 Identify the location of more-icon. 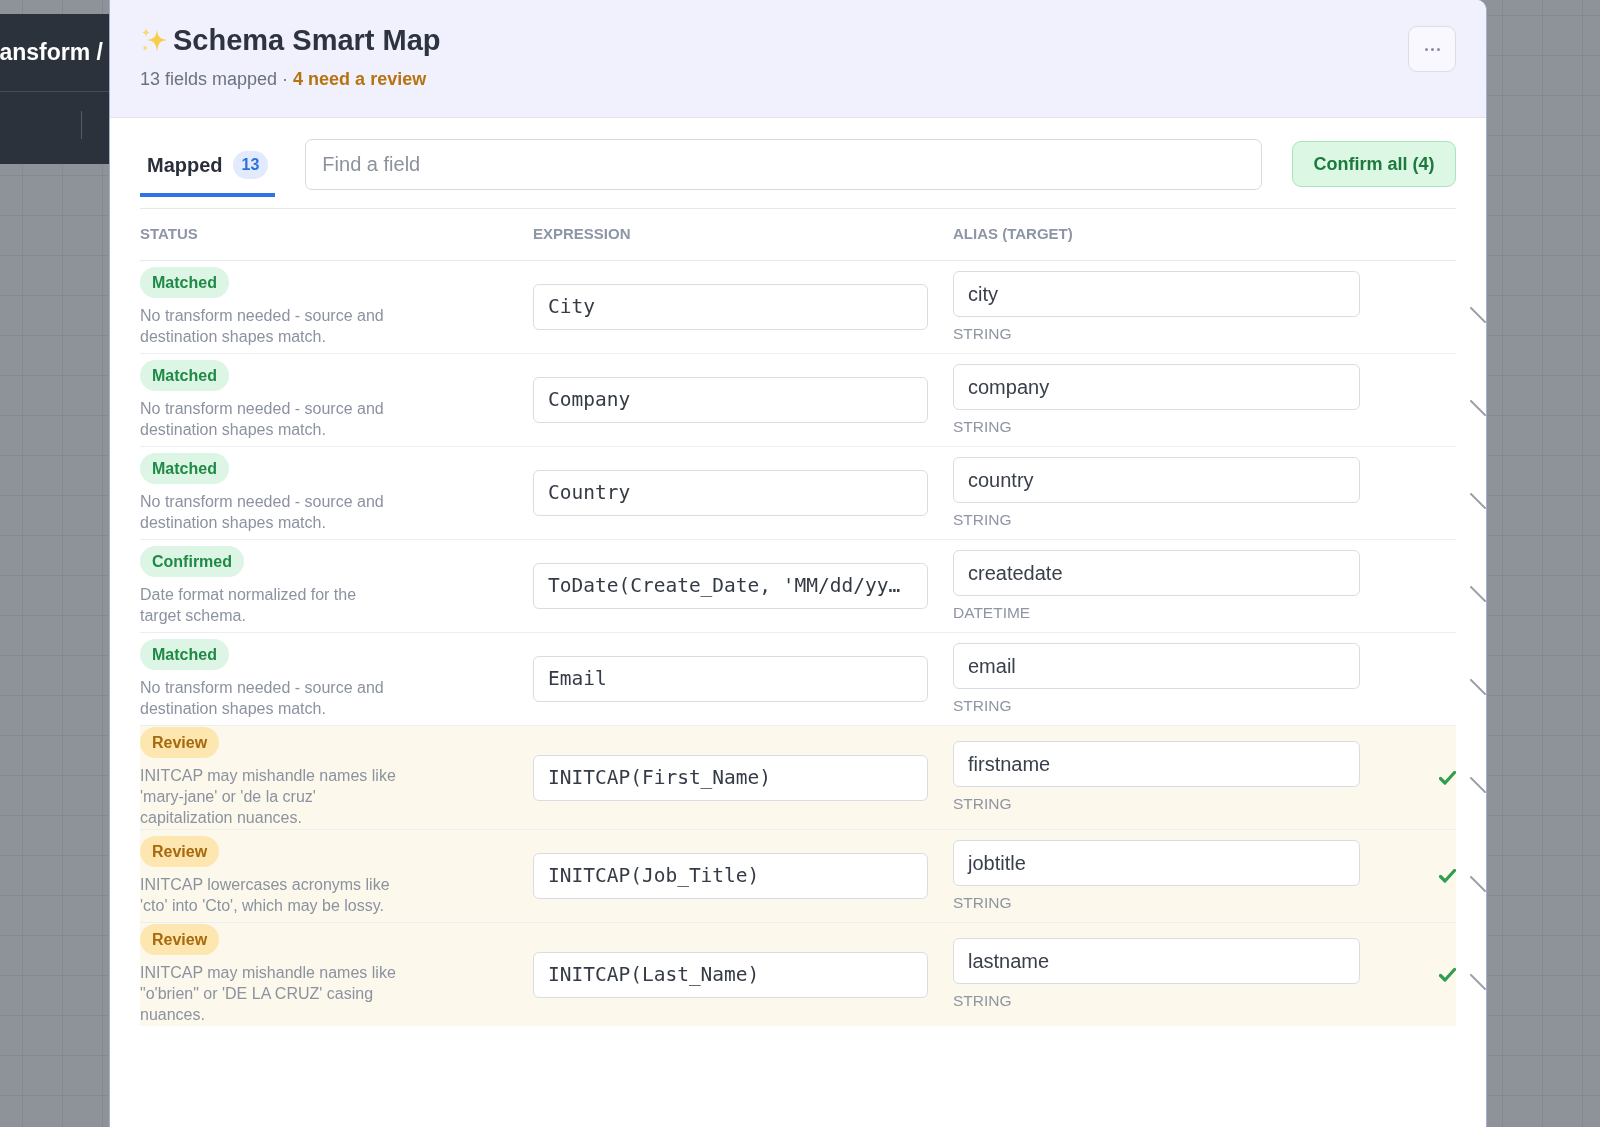
(1432, 49).